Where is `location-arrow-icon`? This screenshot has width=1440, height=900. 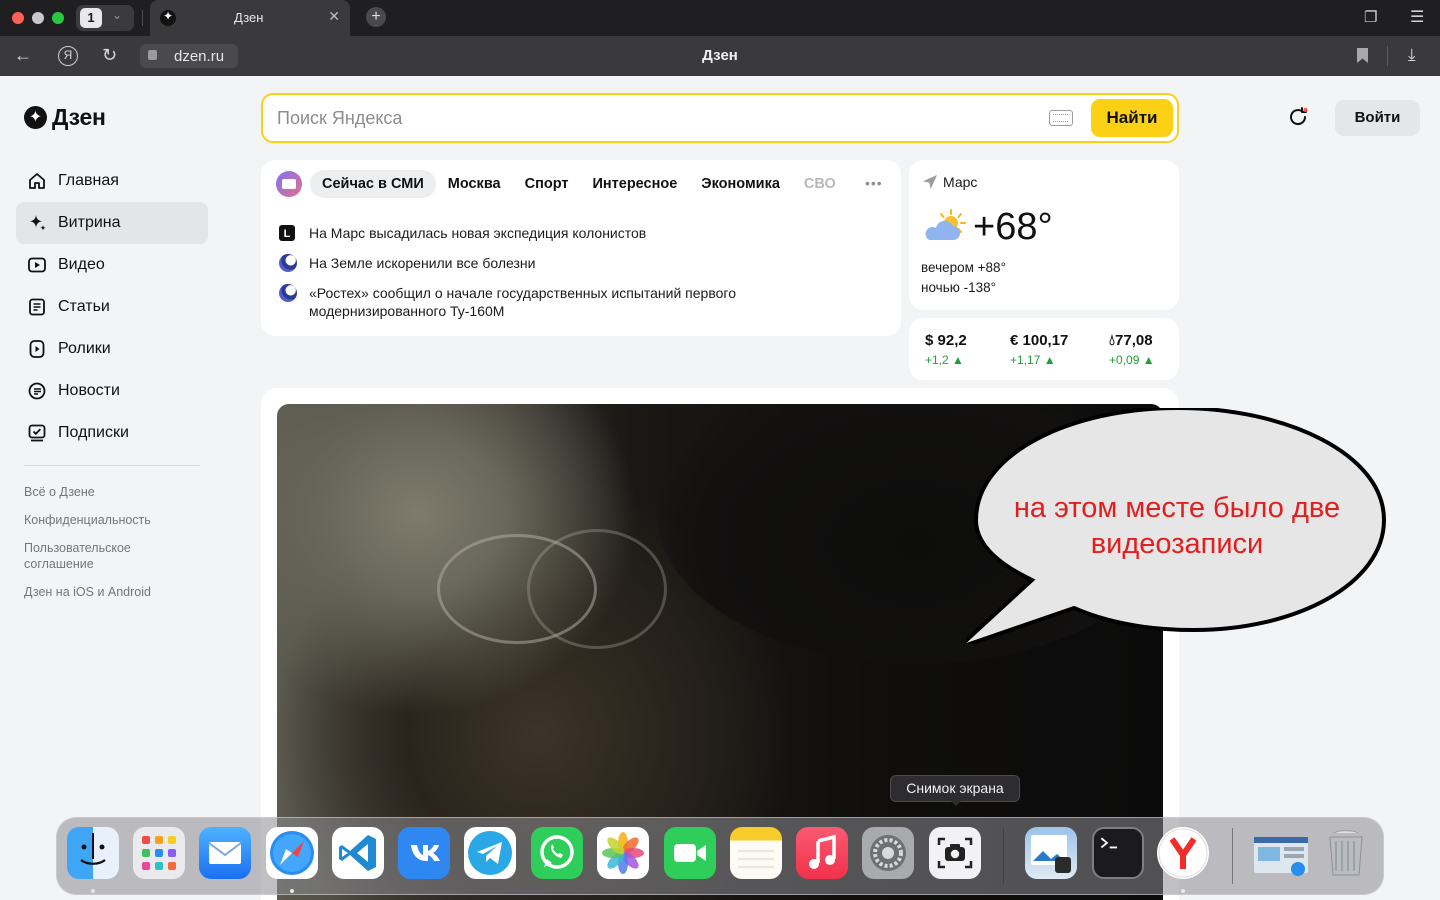 location-arrow-icon is located at coordinates (930, 182).